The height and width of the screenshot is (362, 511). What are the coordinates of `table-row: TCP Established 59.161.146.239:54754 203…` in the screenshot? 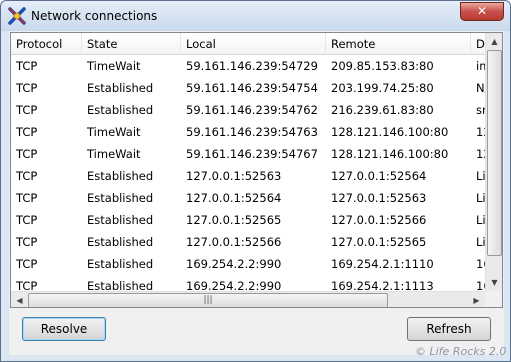 It's located at (248, 88).